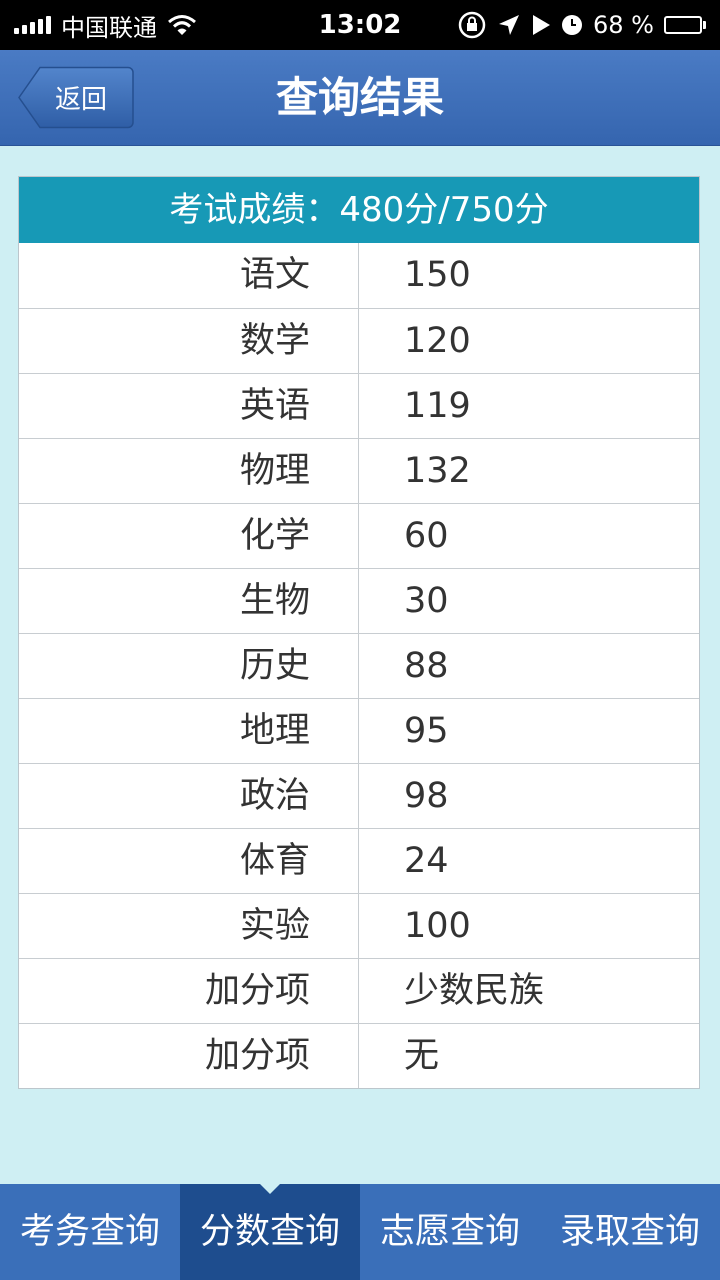 The width and height of the screenshot is (720, 1280). I want to click on table-row: 体育 24, so click(359, 860).